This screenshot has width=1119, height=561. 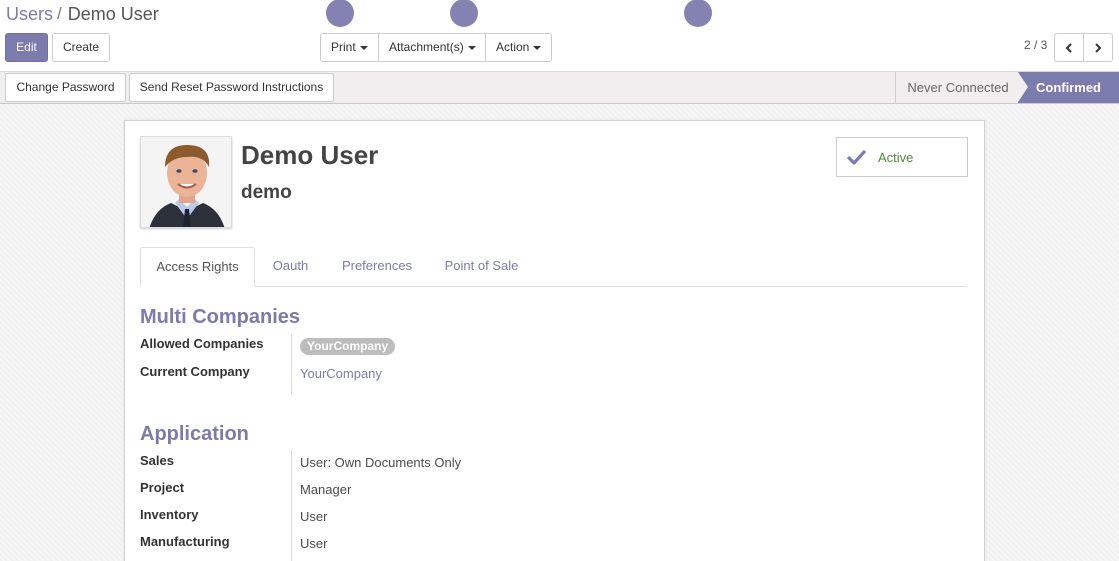 I want to click on tab-point-of-sale: Point of Sale, so click(x=481, y=267).